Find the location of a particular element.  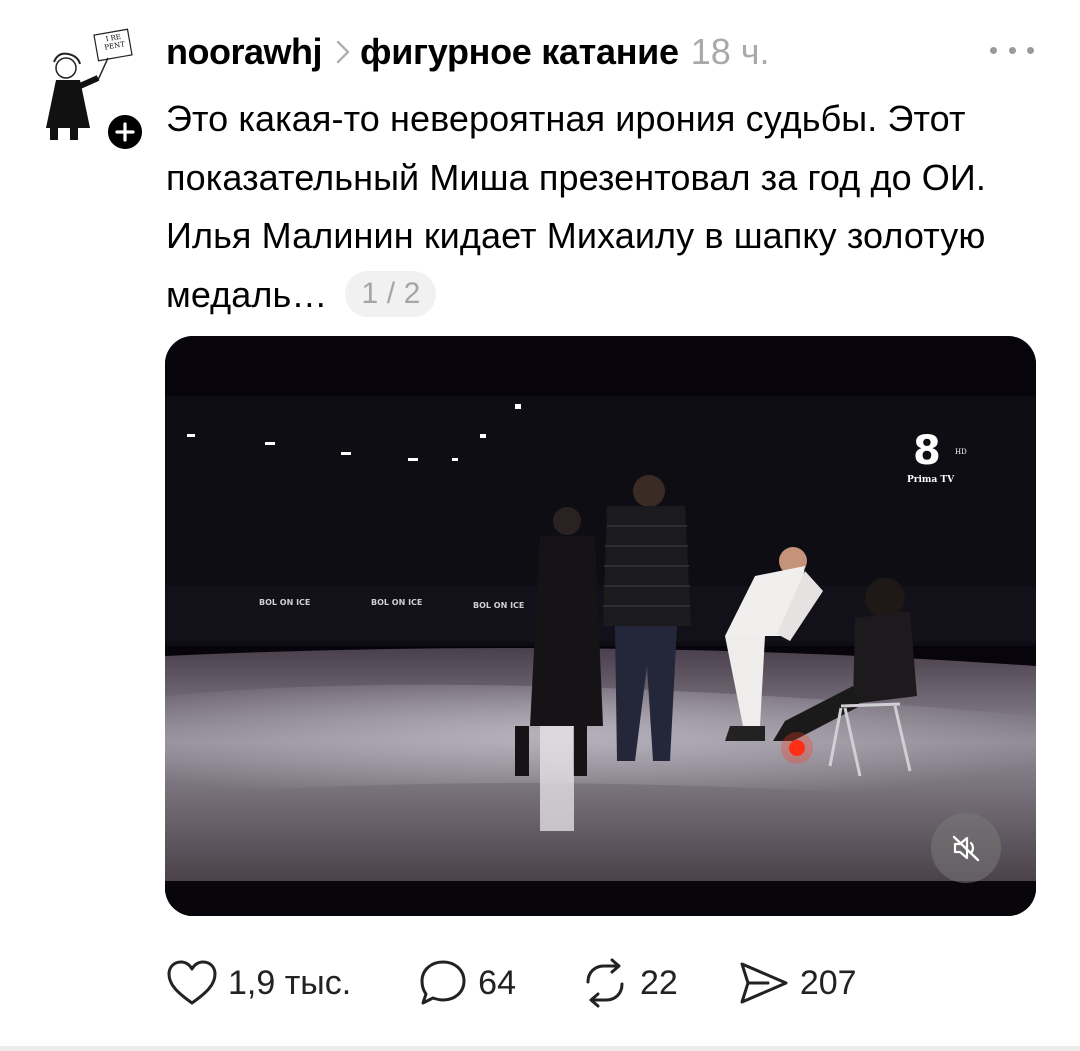

share-button: 207 is located at coordinates (797, 983).